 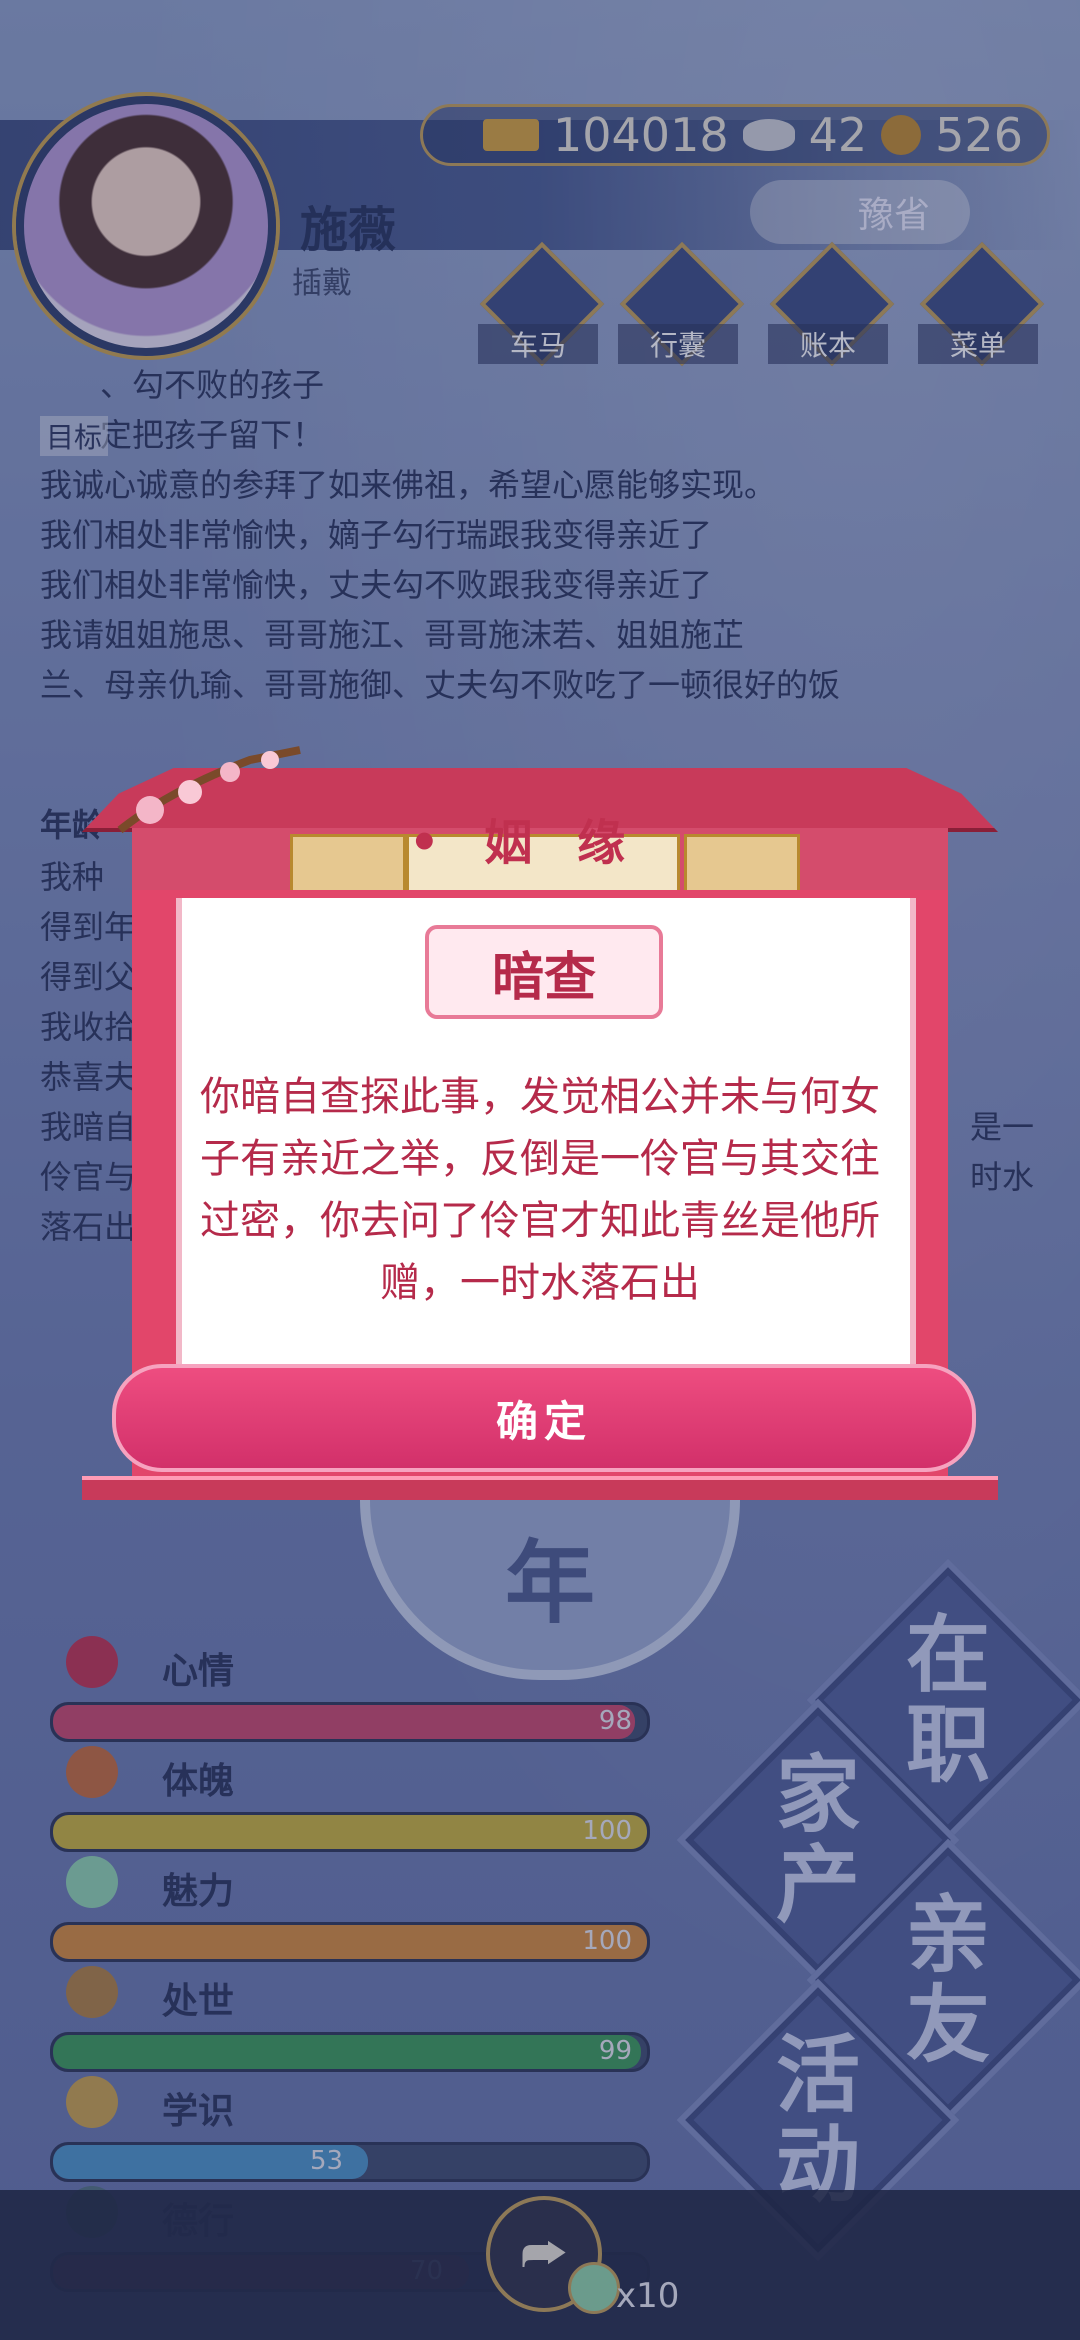 I want to click on plum-blossom-icon, so click(x=209, y=790).